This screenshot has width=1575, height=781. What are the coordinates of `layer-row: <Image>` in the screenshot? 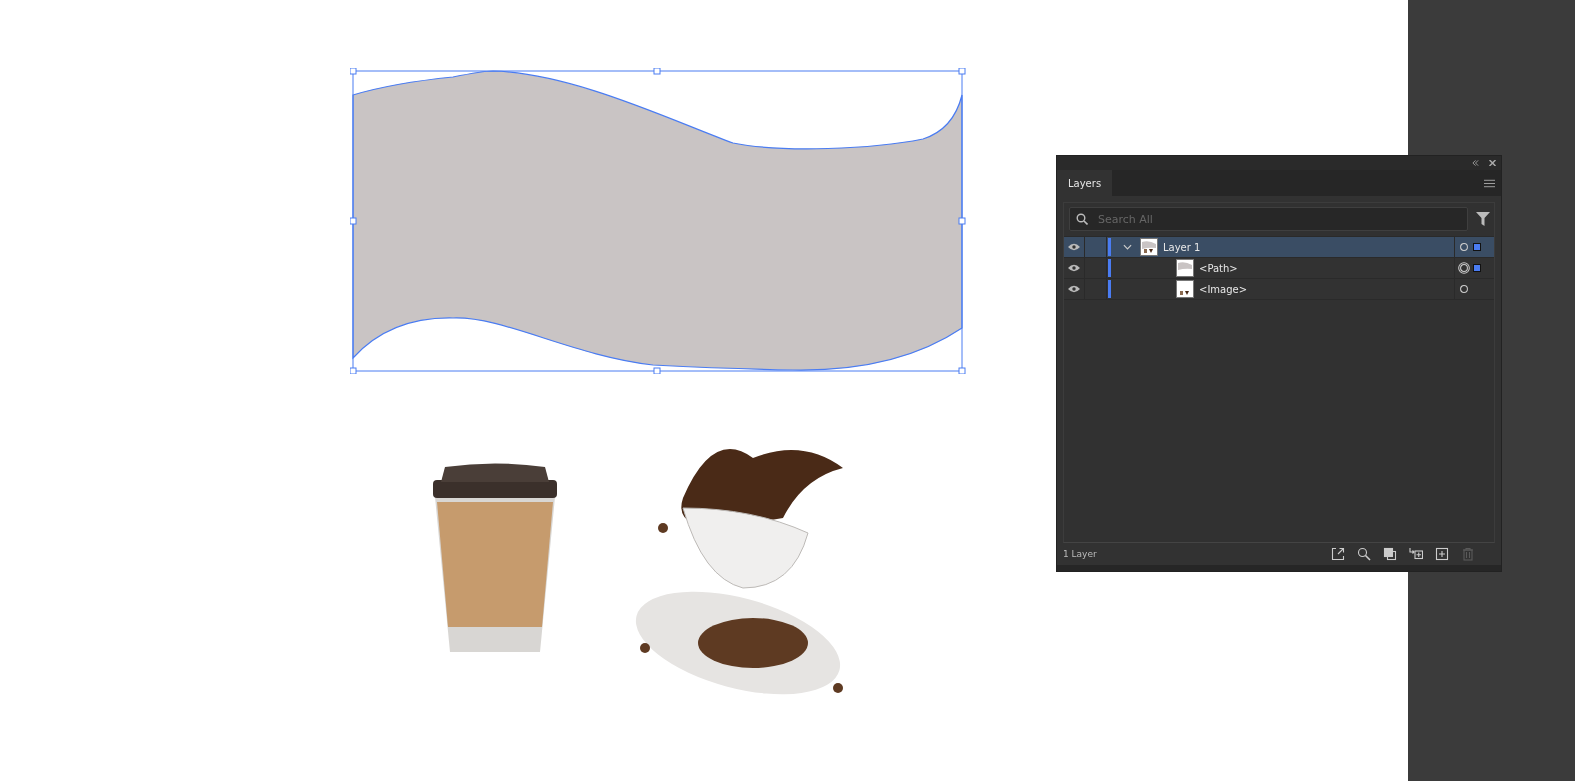 It's located at (1279, 289).